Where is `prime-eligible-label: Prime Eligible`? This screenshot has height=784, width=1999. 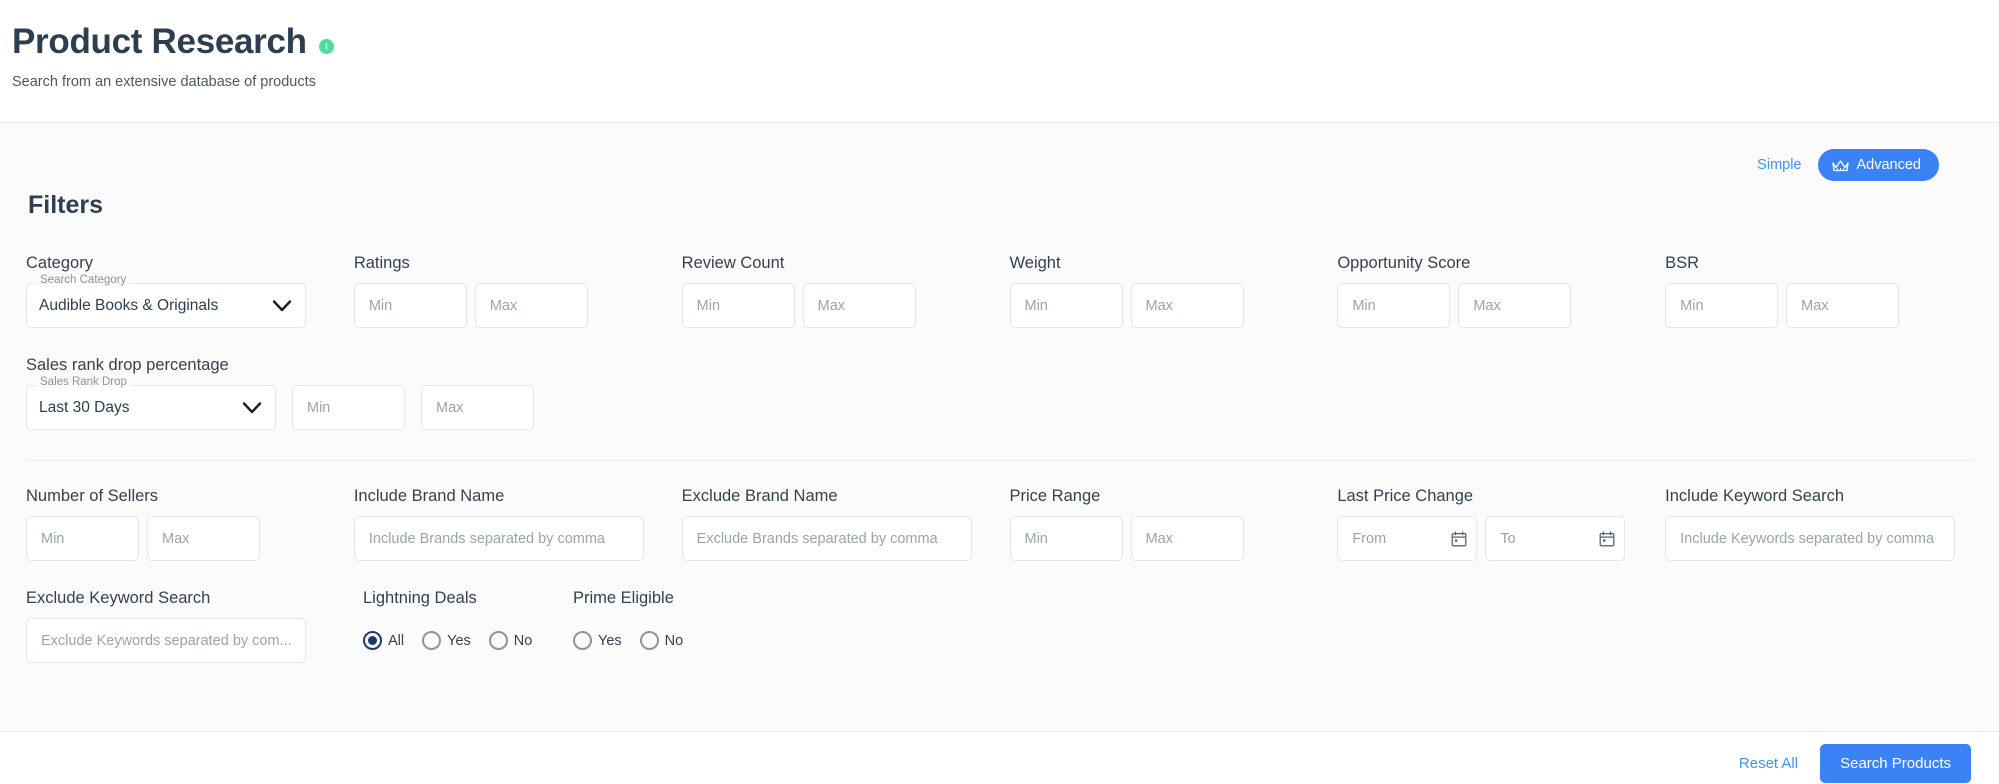 prime-eligible-label: Prime Eligible is located at coordinates (623, 598).